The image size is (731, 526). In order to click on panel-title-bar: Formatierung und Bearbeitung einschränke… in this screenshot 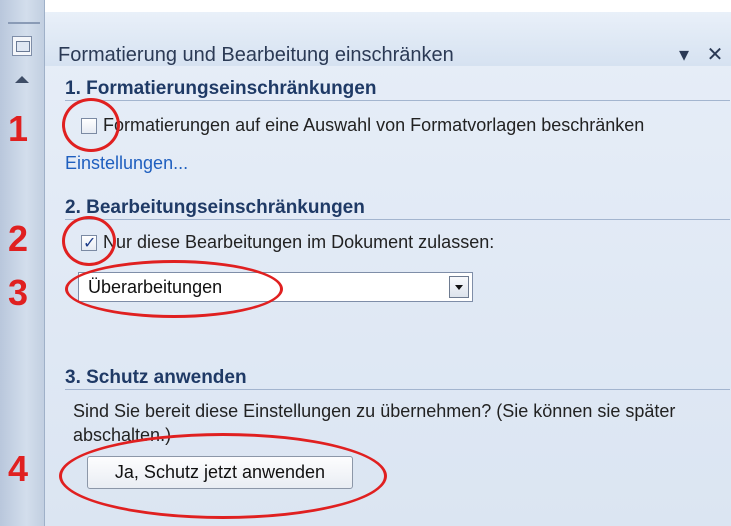, I will do `click(388, 33)`.